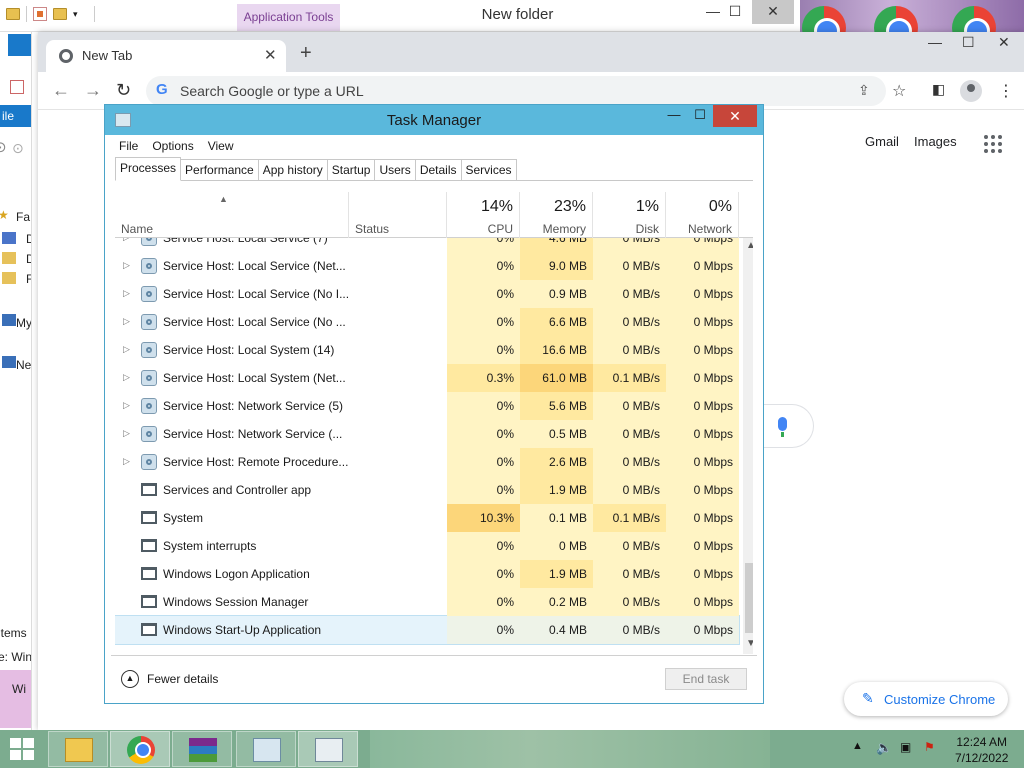 This screenshot has width=1024, height=768. What do you see at coordinates (3, 147) in the screenshot?
I see `back-icon: ⊙` at bounding box center [3, 147].